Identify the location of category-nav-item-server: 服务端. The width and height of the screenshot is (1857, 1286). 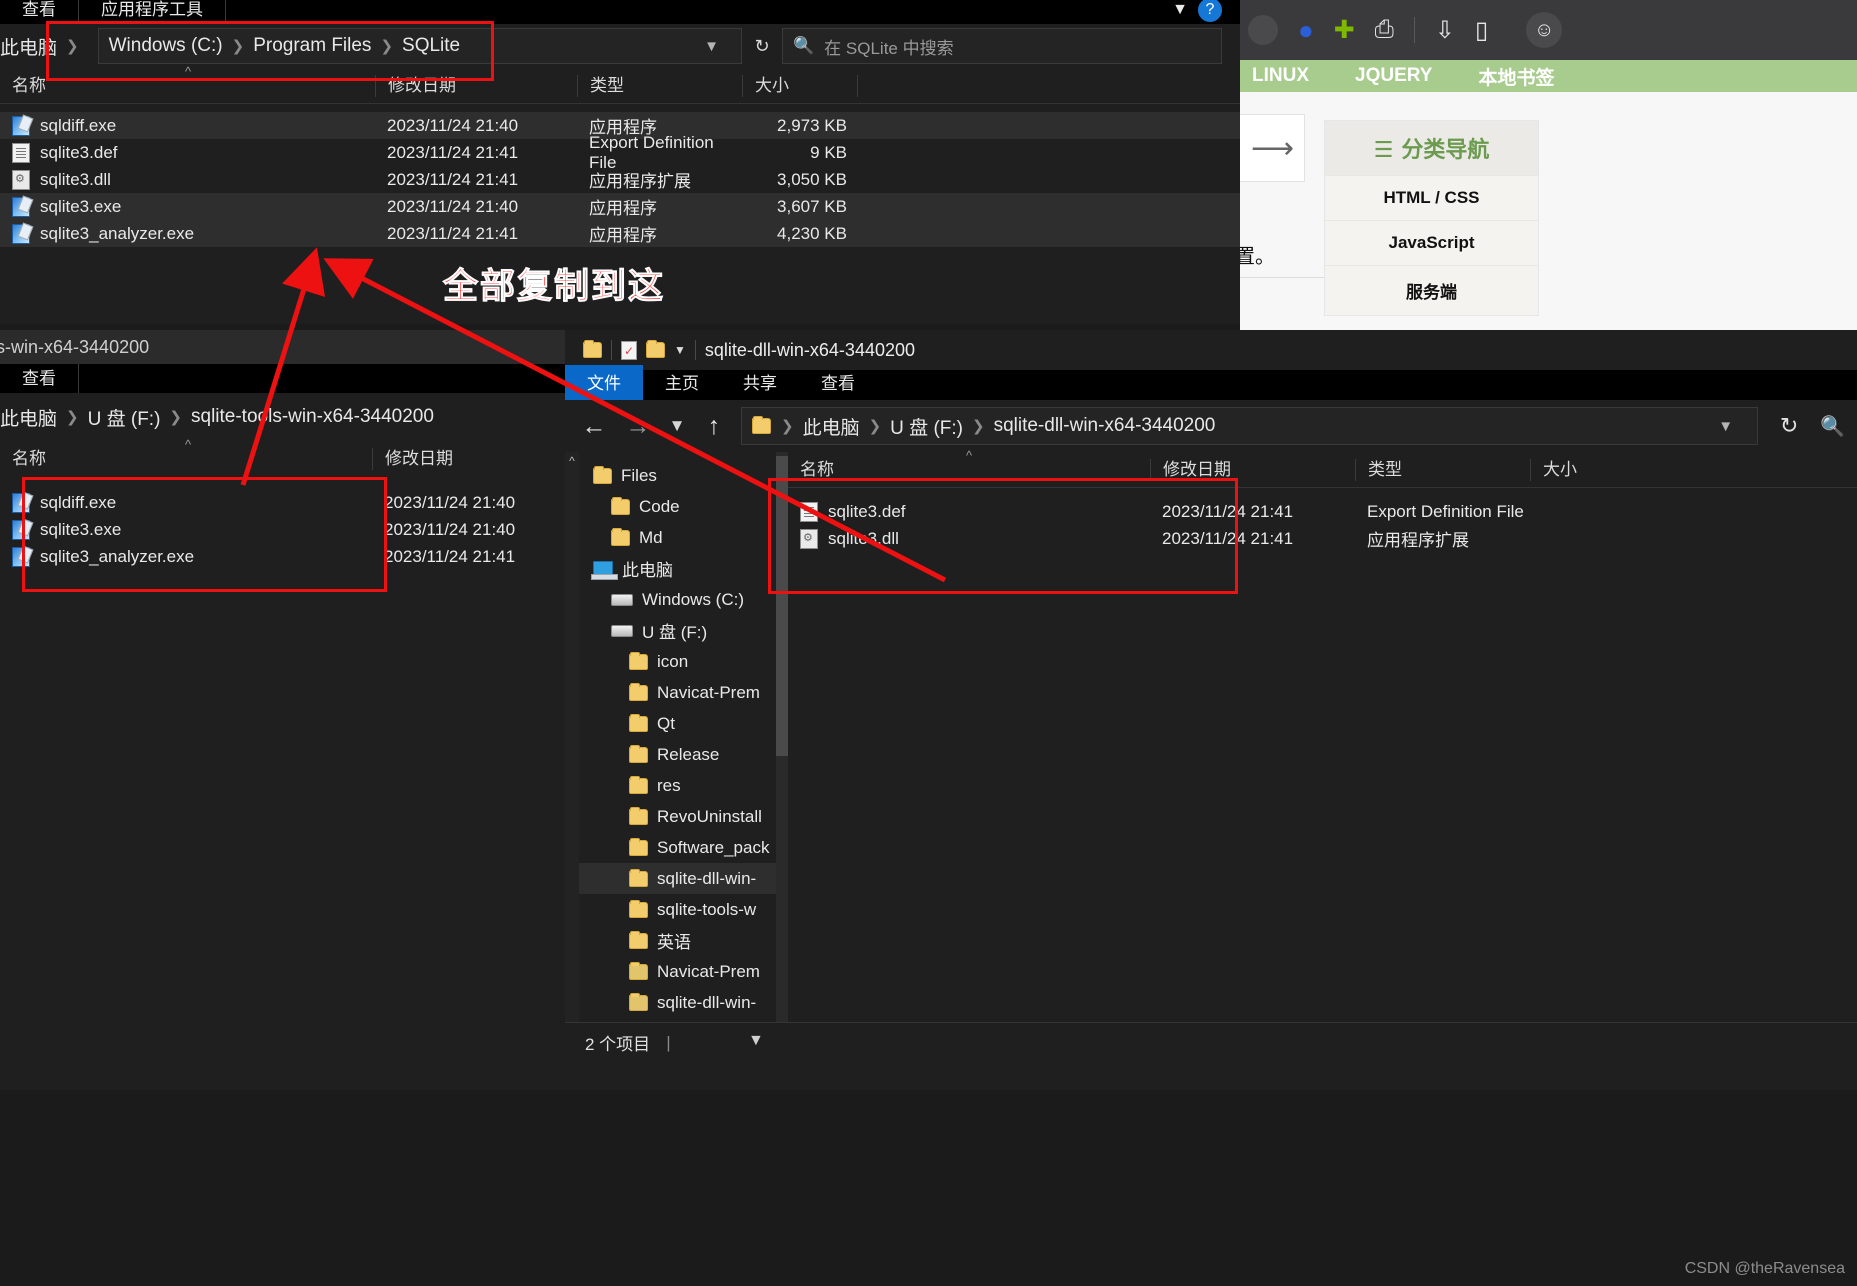
(1431, 290).